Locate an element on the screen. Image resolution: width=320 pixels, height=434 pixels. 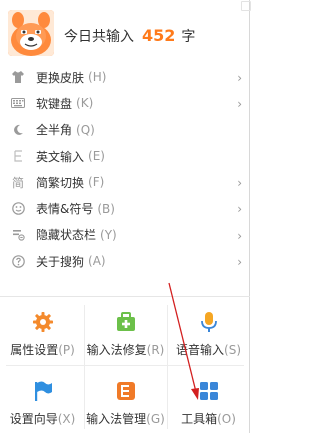
grid-item-setup-wizard: 设置向导(X) is located at coordinates (42, 400).